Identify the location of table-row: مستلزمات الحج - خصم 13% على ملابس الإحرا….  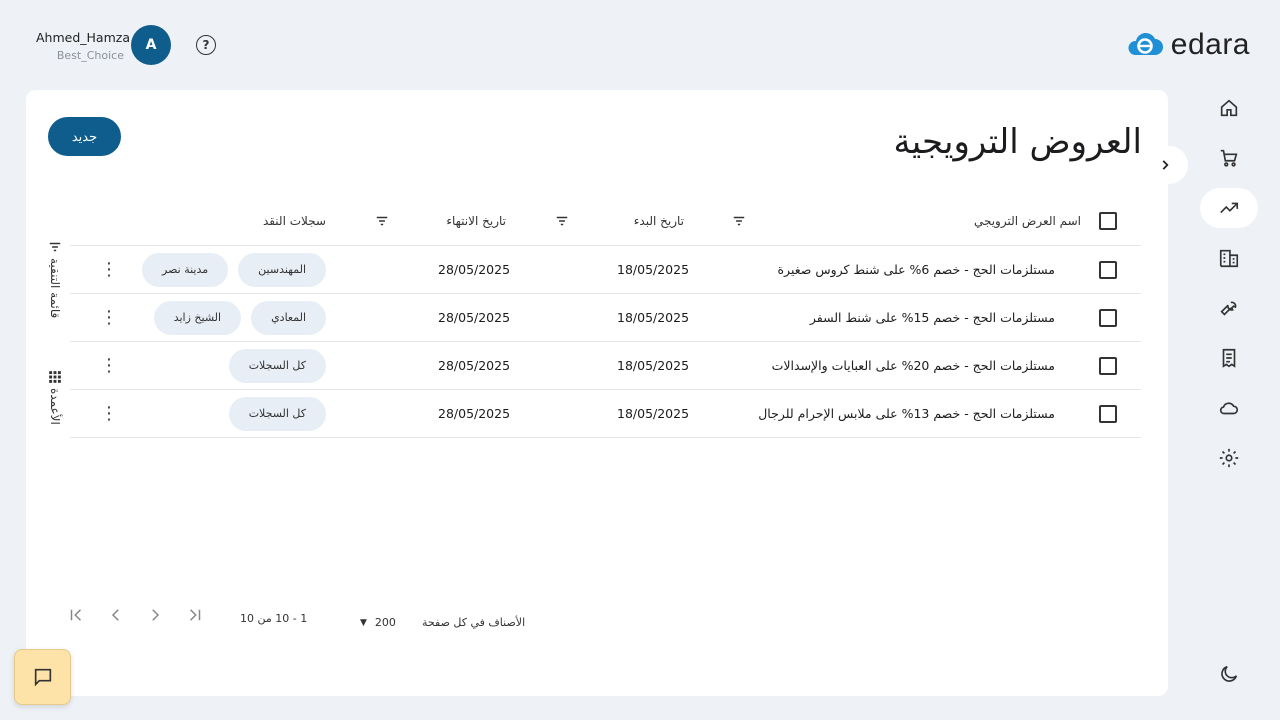
(605, 414).